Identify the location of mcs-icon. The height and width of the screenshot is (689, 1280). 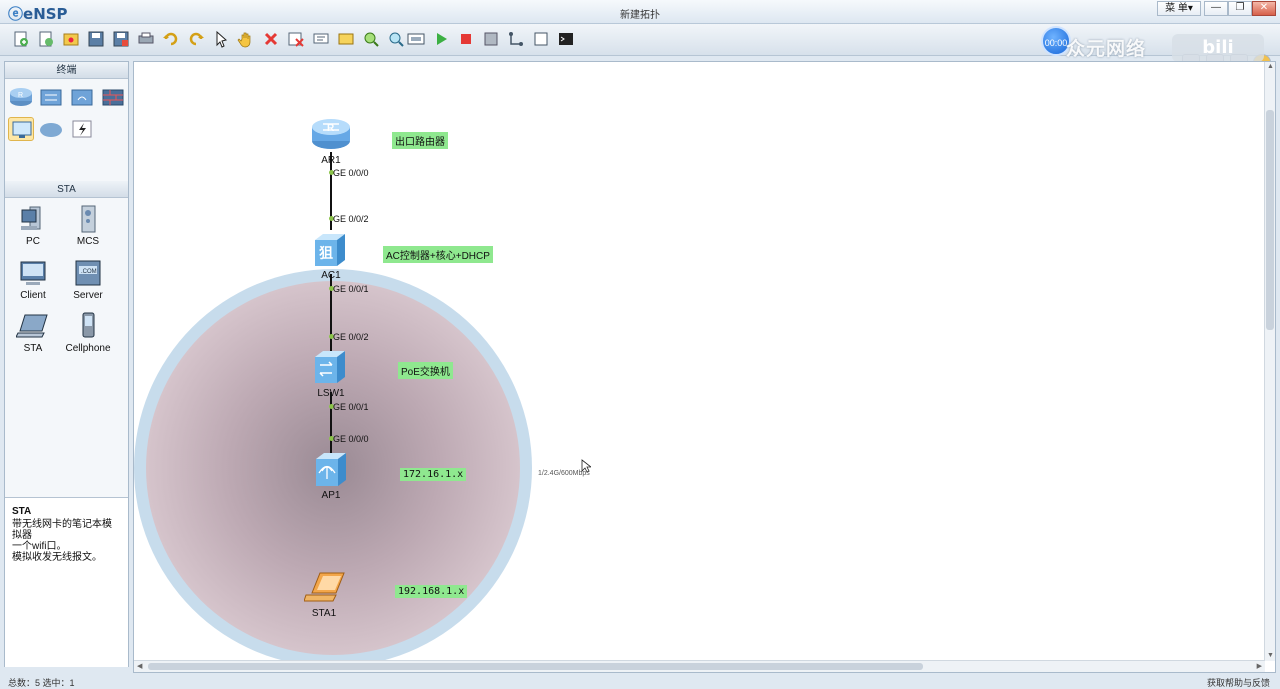
(88, 219).